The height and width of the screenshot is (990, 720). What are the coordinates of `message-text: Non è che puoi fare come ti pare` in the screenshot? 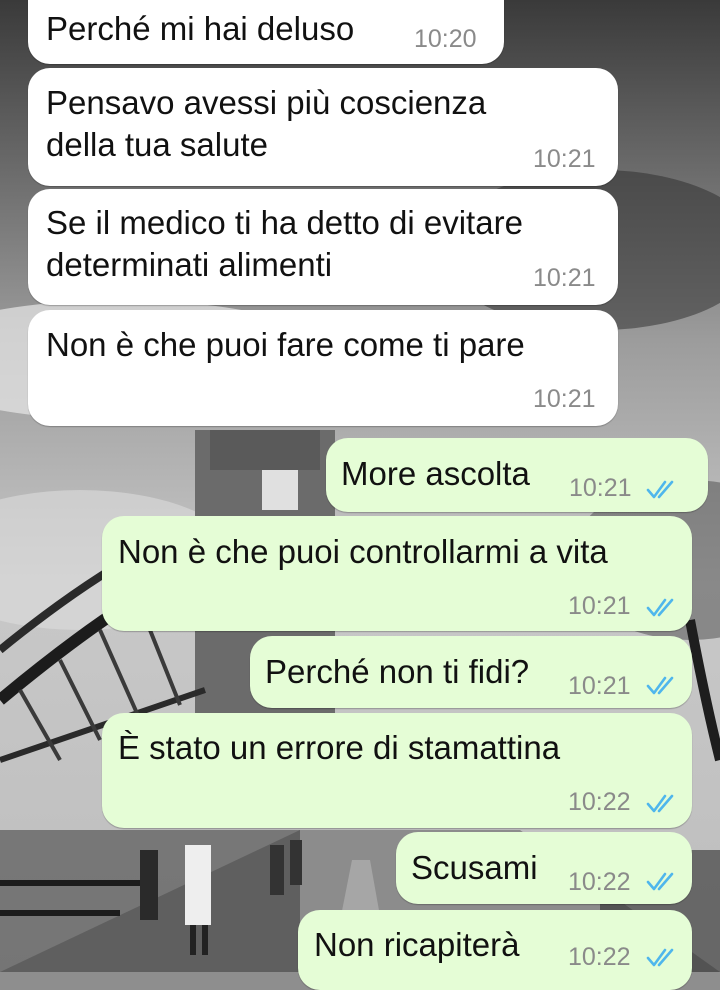 It's located at (285, 344).